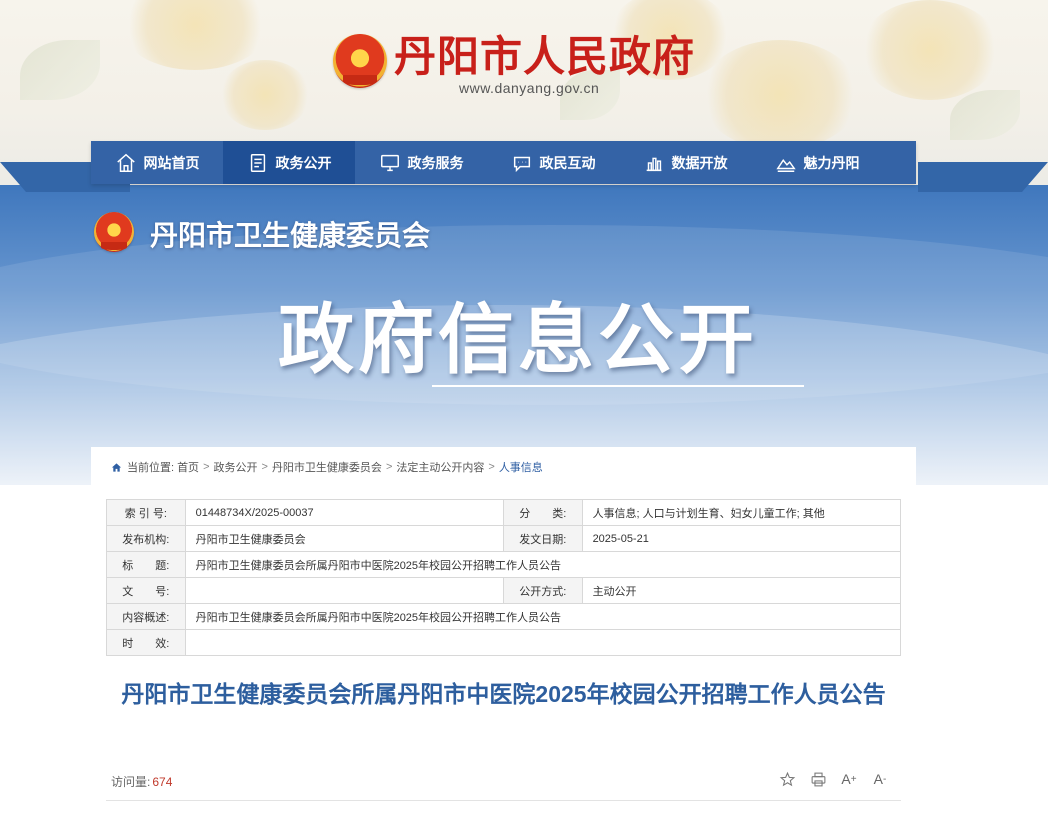 The width and height of the screenshot is (1048, 814). I want to click on summary-value: 丹阳市卫生健康委员会所属丹阳市中医院2025年校园公开招聘工作人员公告, so click(543, 616).